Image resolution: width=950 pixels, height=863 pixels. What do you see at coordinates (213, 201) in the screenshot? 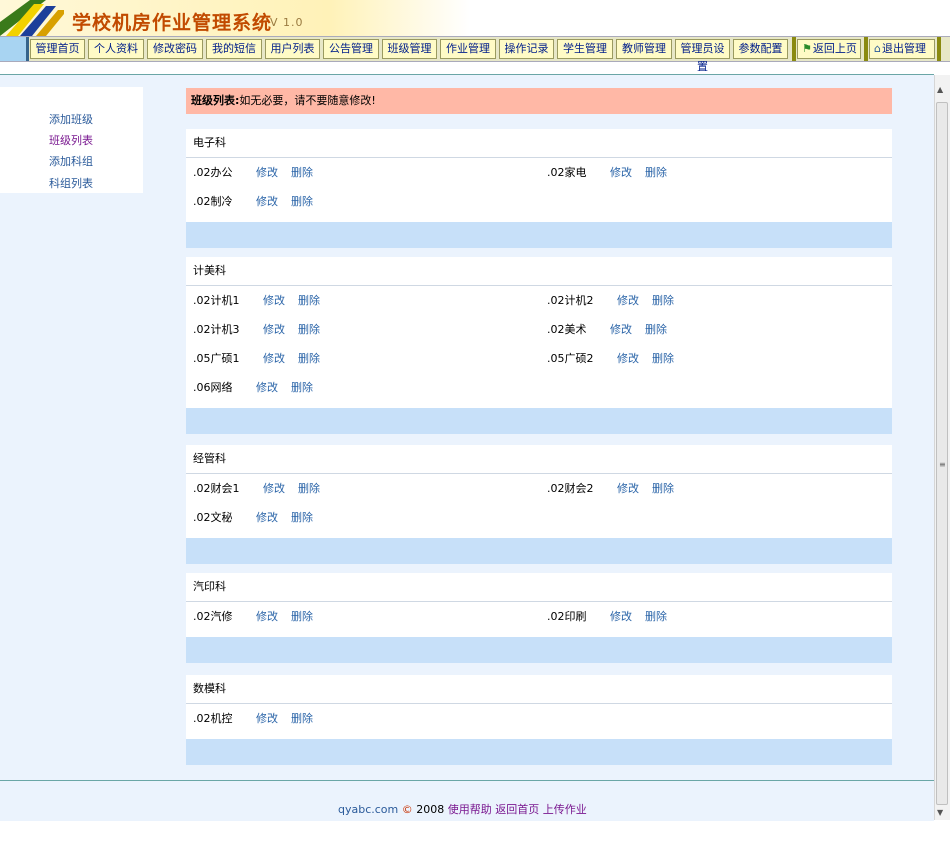
I see `class-name: .02制冷` at bounding box center [213, 201].